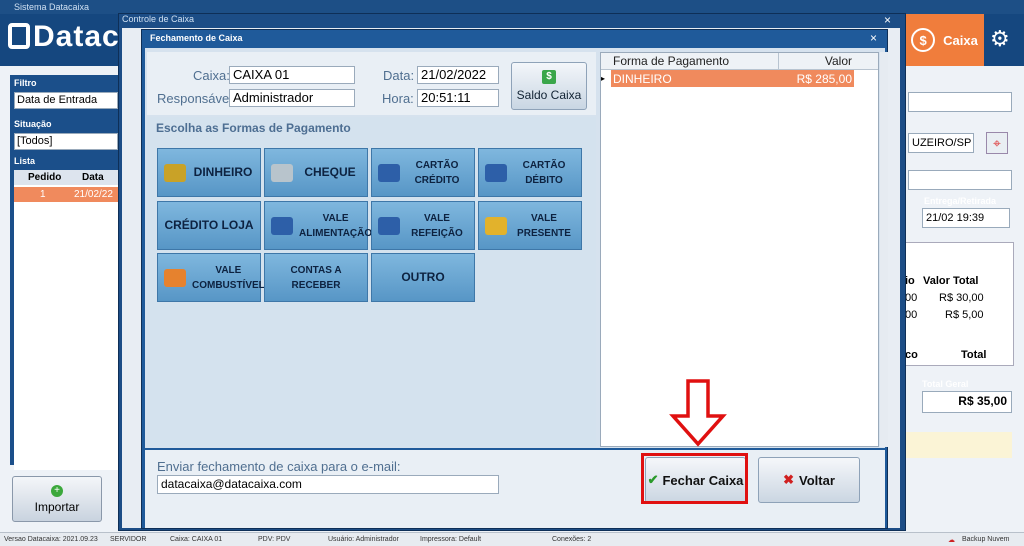 The width and height of the screenshot is (1024, 546). I want to click on total-geral-value: R$ 35,00, so click(967, 402).